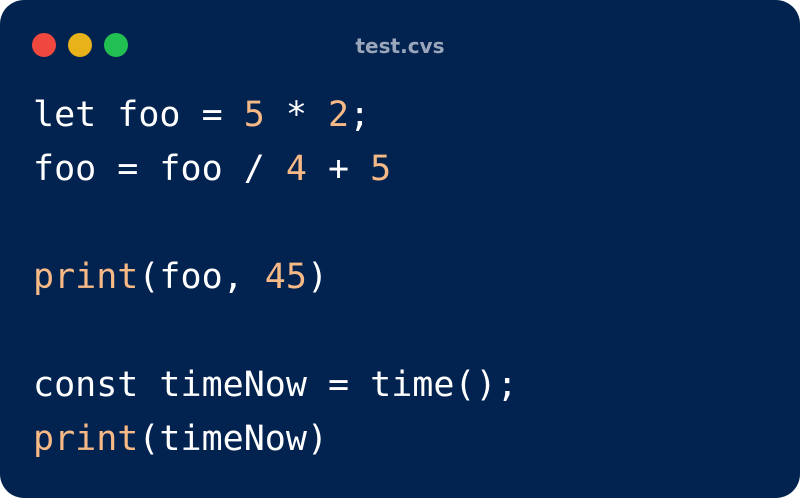 This screenshot has width=800, height=498. I want to click on file-name: test.cvs, so click(400, 46).